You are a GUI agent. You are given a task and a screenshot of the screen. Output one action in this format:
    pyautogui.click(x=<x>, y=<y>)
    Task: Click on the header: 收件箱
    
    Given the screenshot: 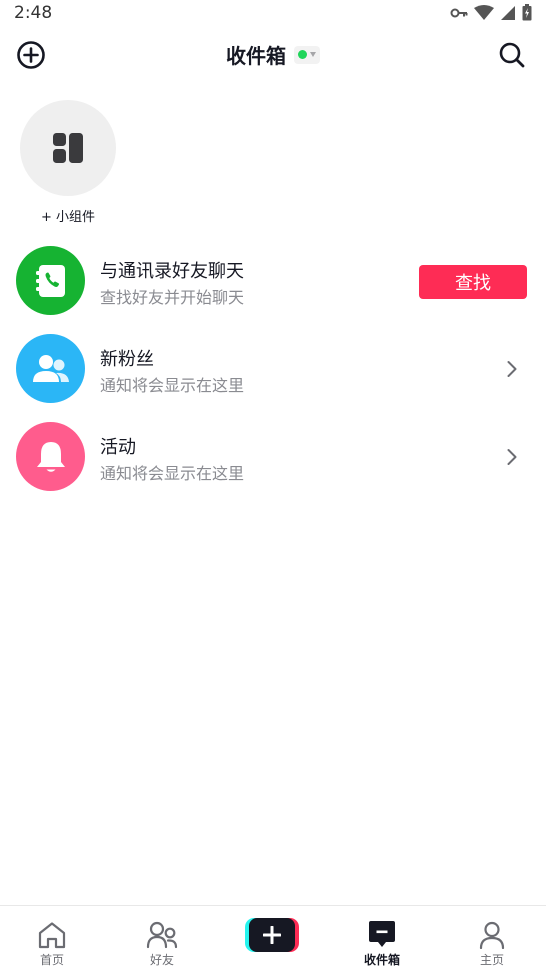 What is the action you would take?
    pyautogui.click(x=273, y=54)
    